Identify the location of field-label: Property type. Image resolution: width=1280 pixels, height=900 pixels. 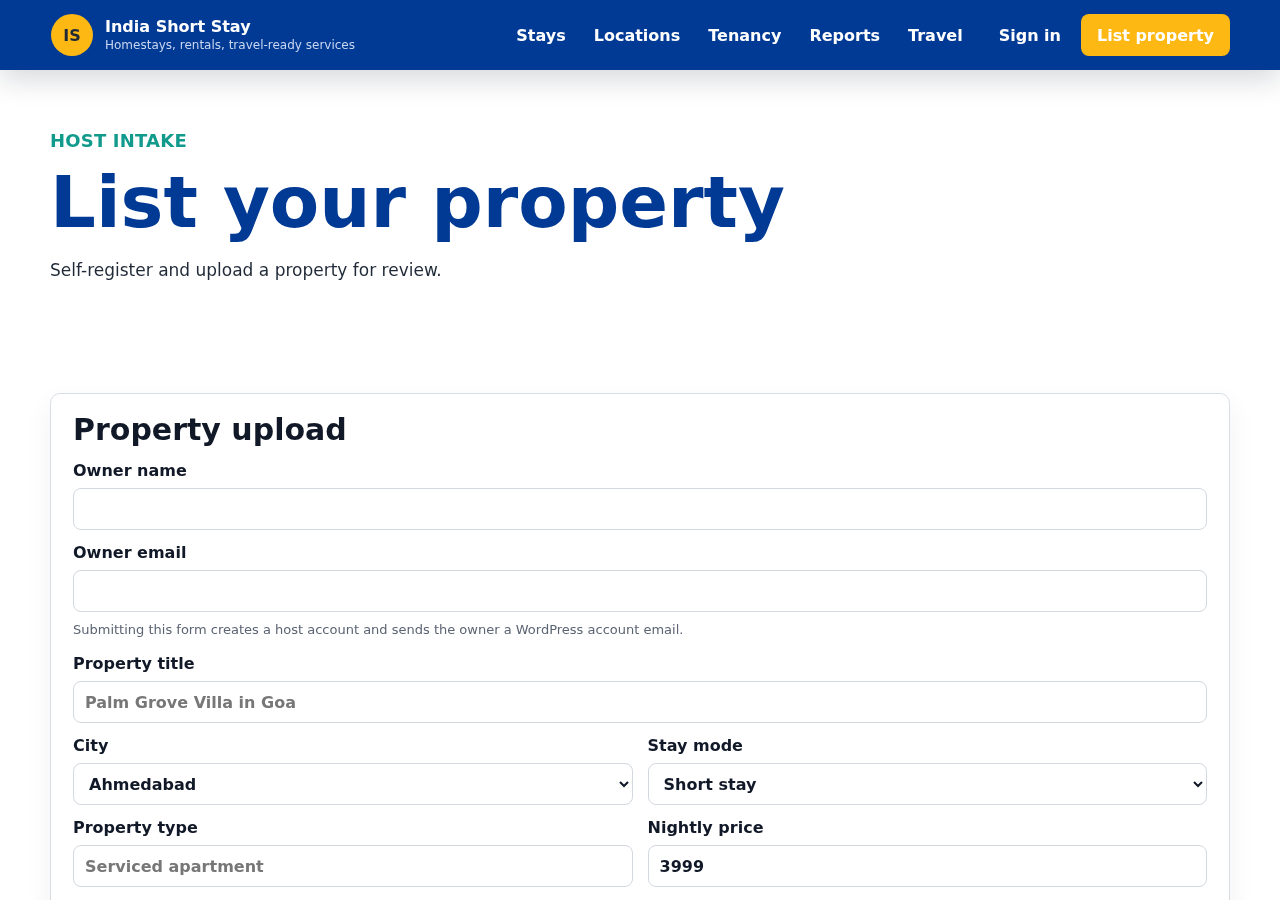
(136, 828).